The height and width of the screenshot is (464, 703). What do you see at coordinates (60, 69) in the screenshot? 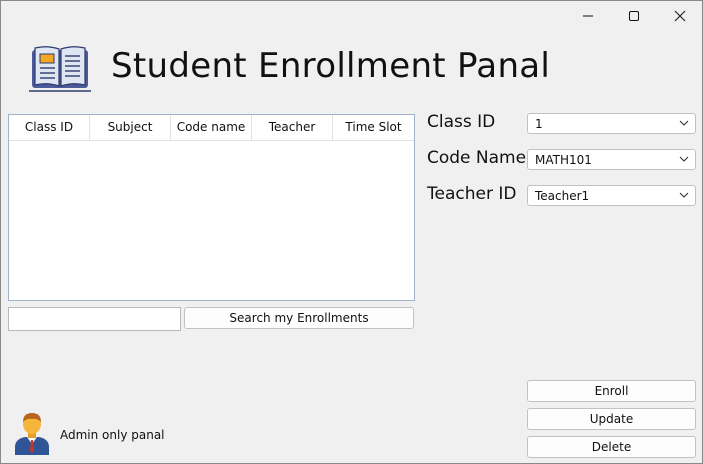
I see `open-book-icon` at bounding box center [60, 69].